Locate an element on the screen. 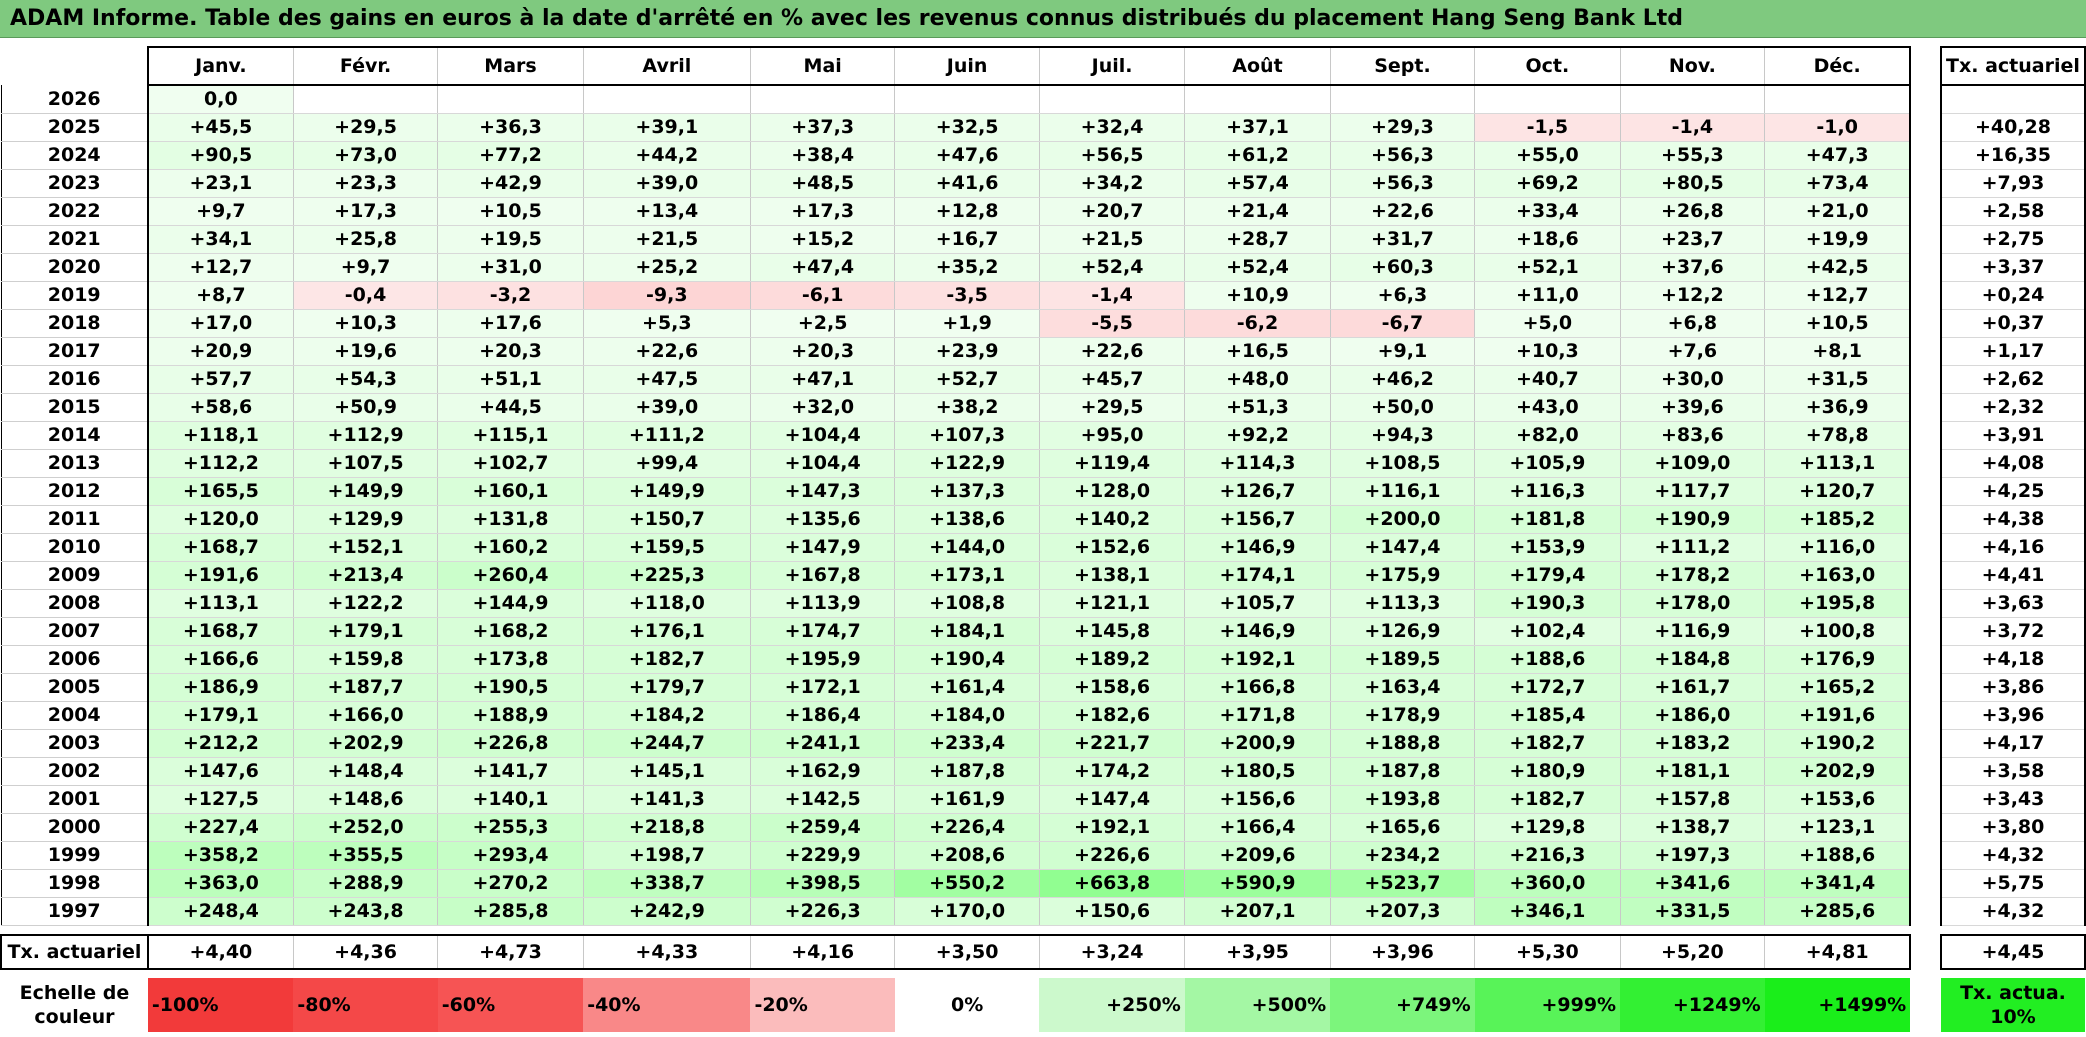  gain-cell: +159,8 is located at coordinates (365, 659).